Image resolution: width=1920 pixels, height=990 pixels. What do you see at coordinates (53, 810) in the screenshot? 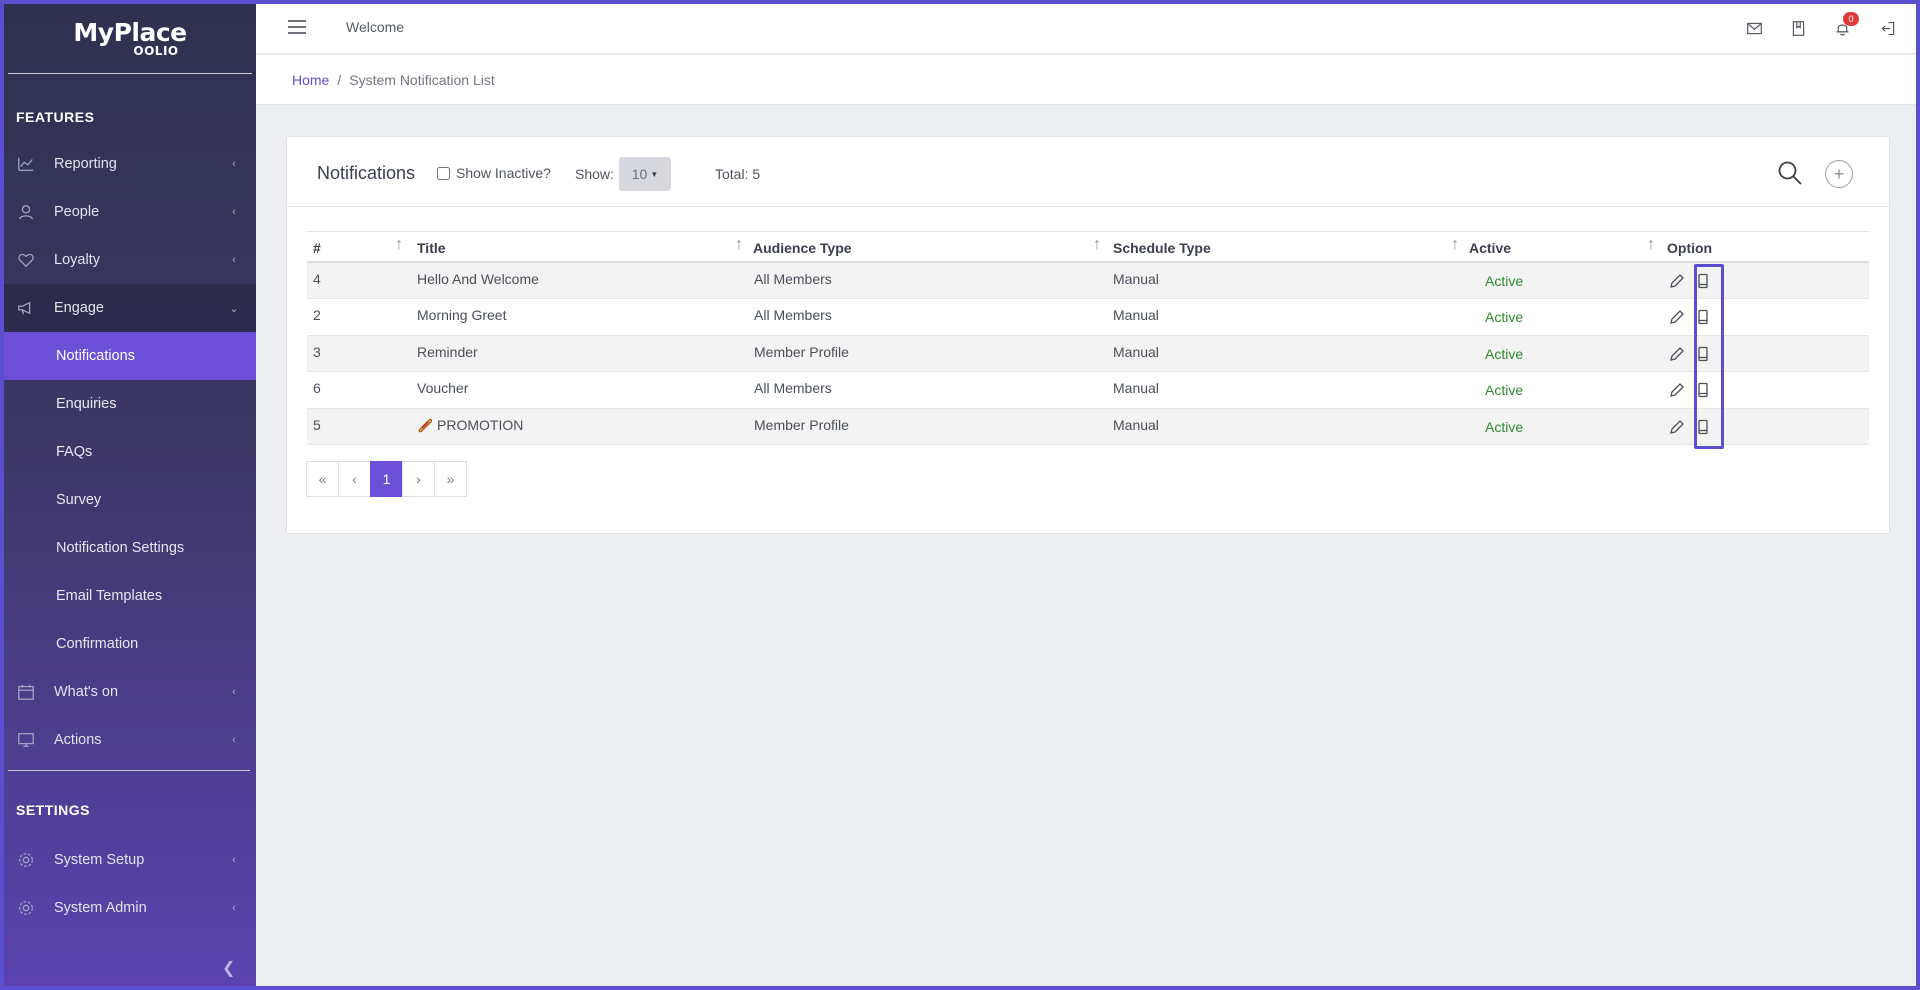
I see `settings-section-title: SETTINGS` at bounding box center [53, 810].